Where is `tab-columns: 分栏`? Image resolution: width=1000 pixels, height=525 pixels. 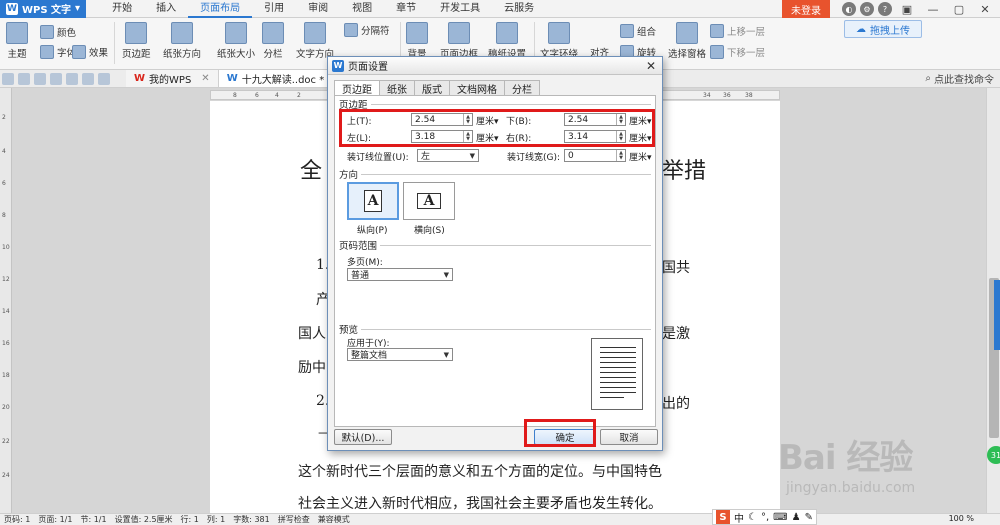 tab-columns: 分栏 is located at coordinates (522, 88).